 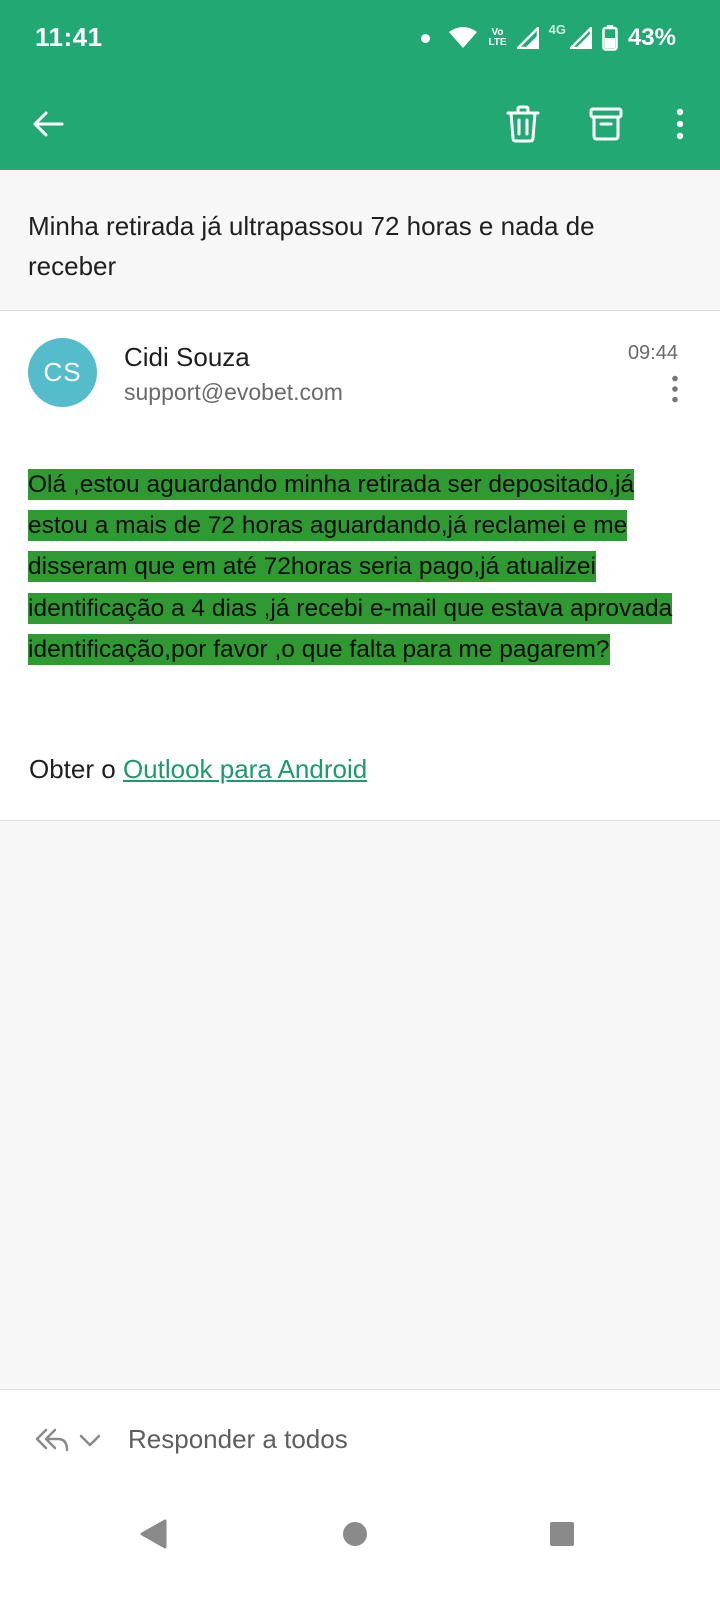 I want to click on status-time: 11:41, so click(x=69, y=37).